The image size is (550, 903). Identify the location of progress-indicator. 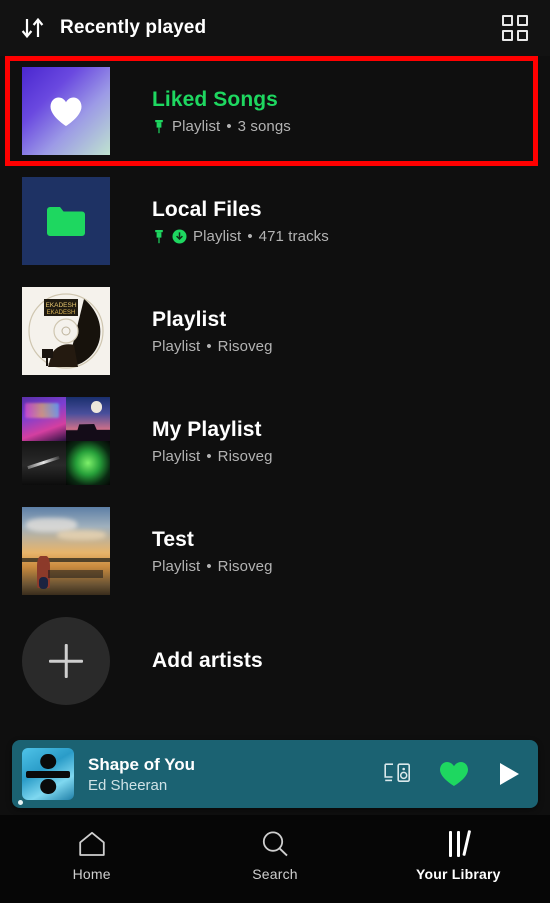
(20, 802).